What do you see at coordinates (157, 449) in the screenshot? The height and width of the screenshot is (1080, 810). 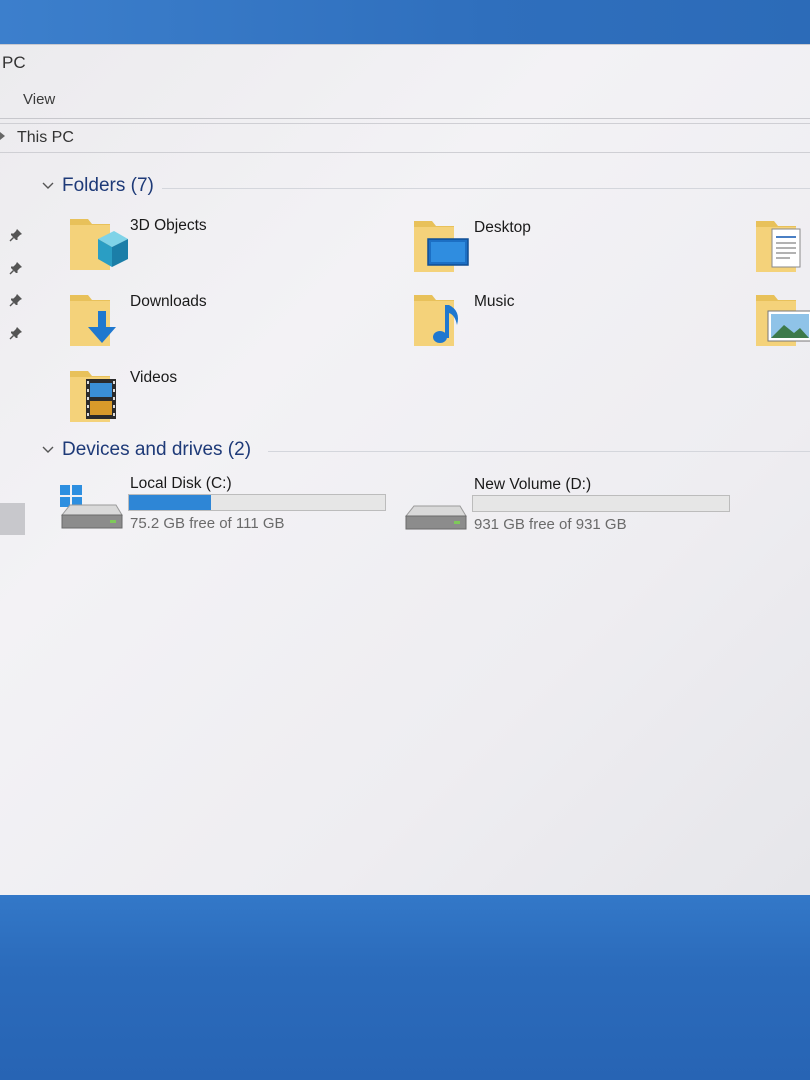 I see `drives-group-label: Devices and drives (2)` at bounding box center [157, 449].